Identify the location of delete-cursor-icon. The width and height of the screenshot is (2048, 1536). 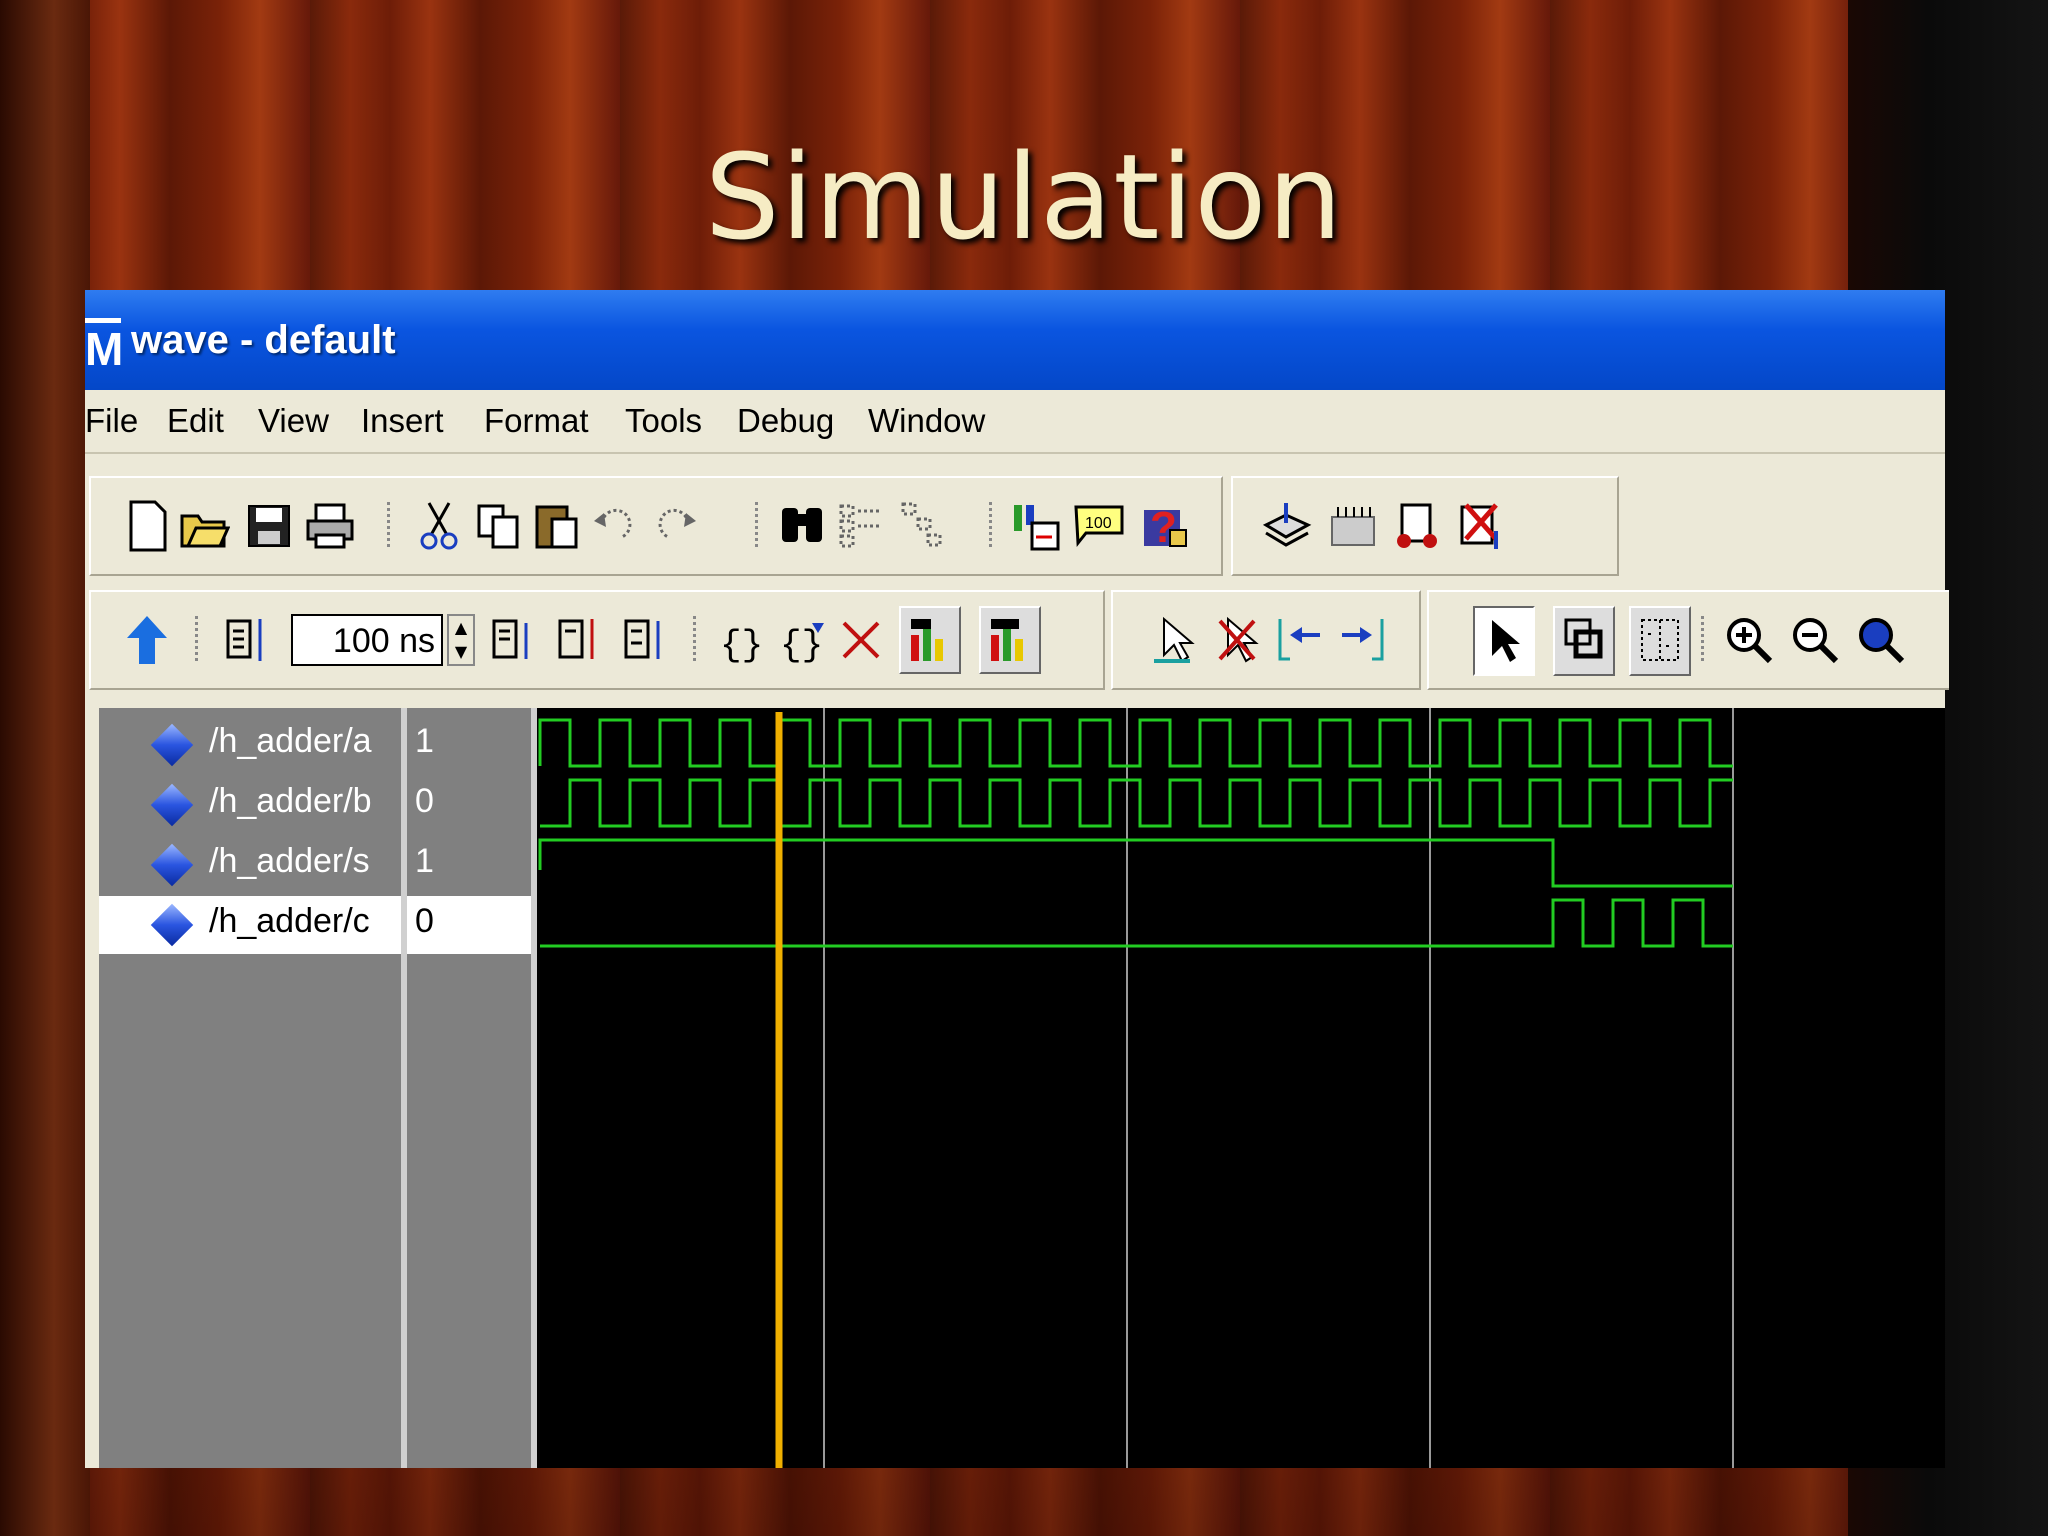
(1237, 640).